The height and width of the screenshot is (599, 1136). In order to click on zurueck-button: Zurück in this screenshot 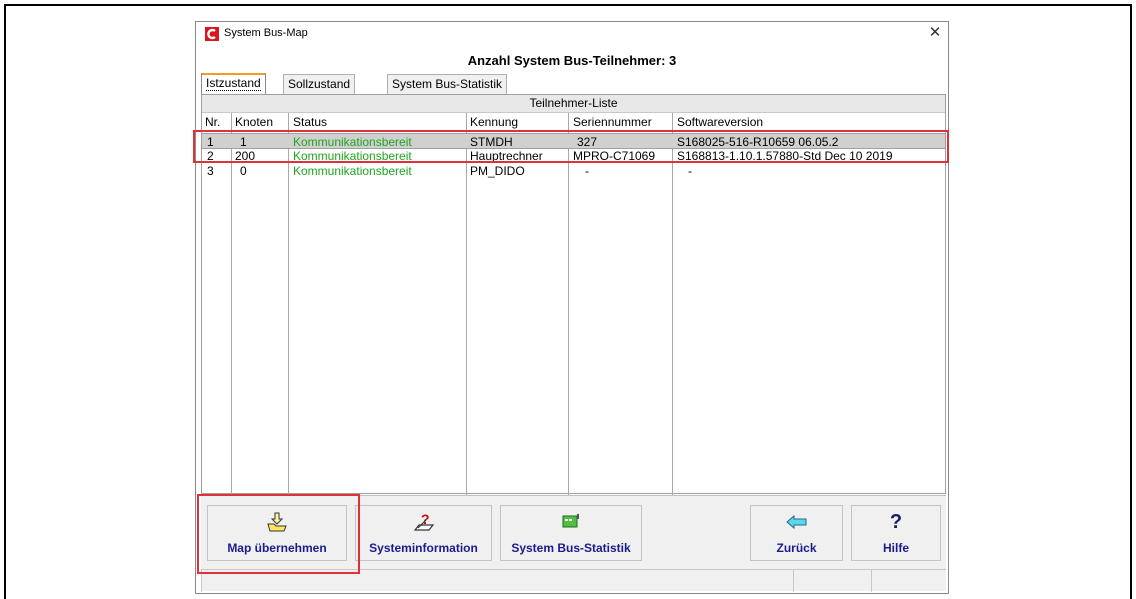, I will do `click(796, 533)`.